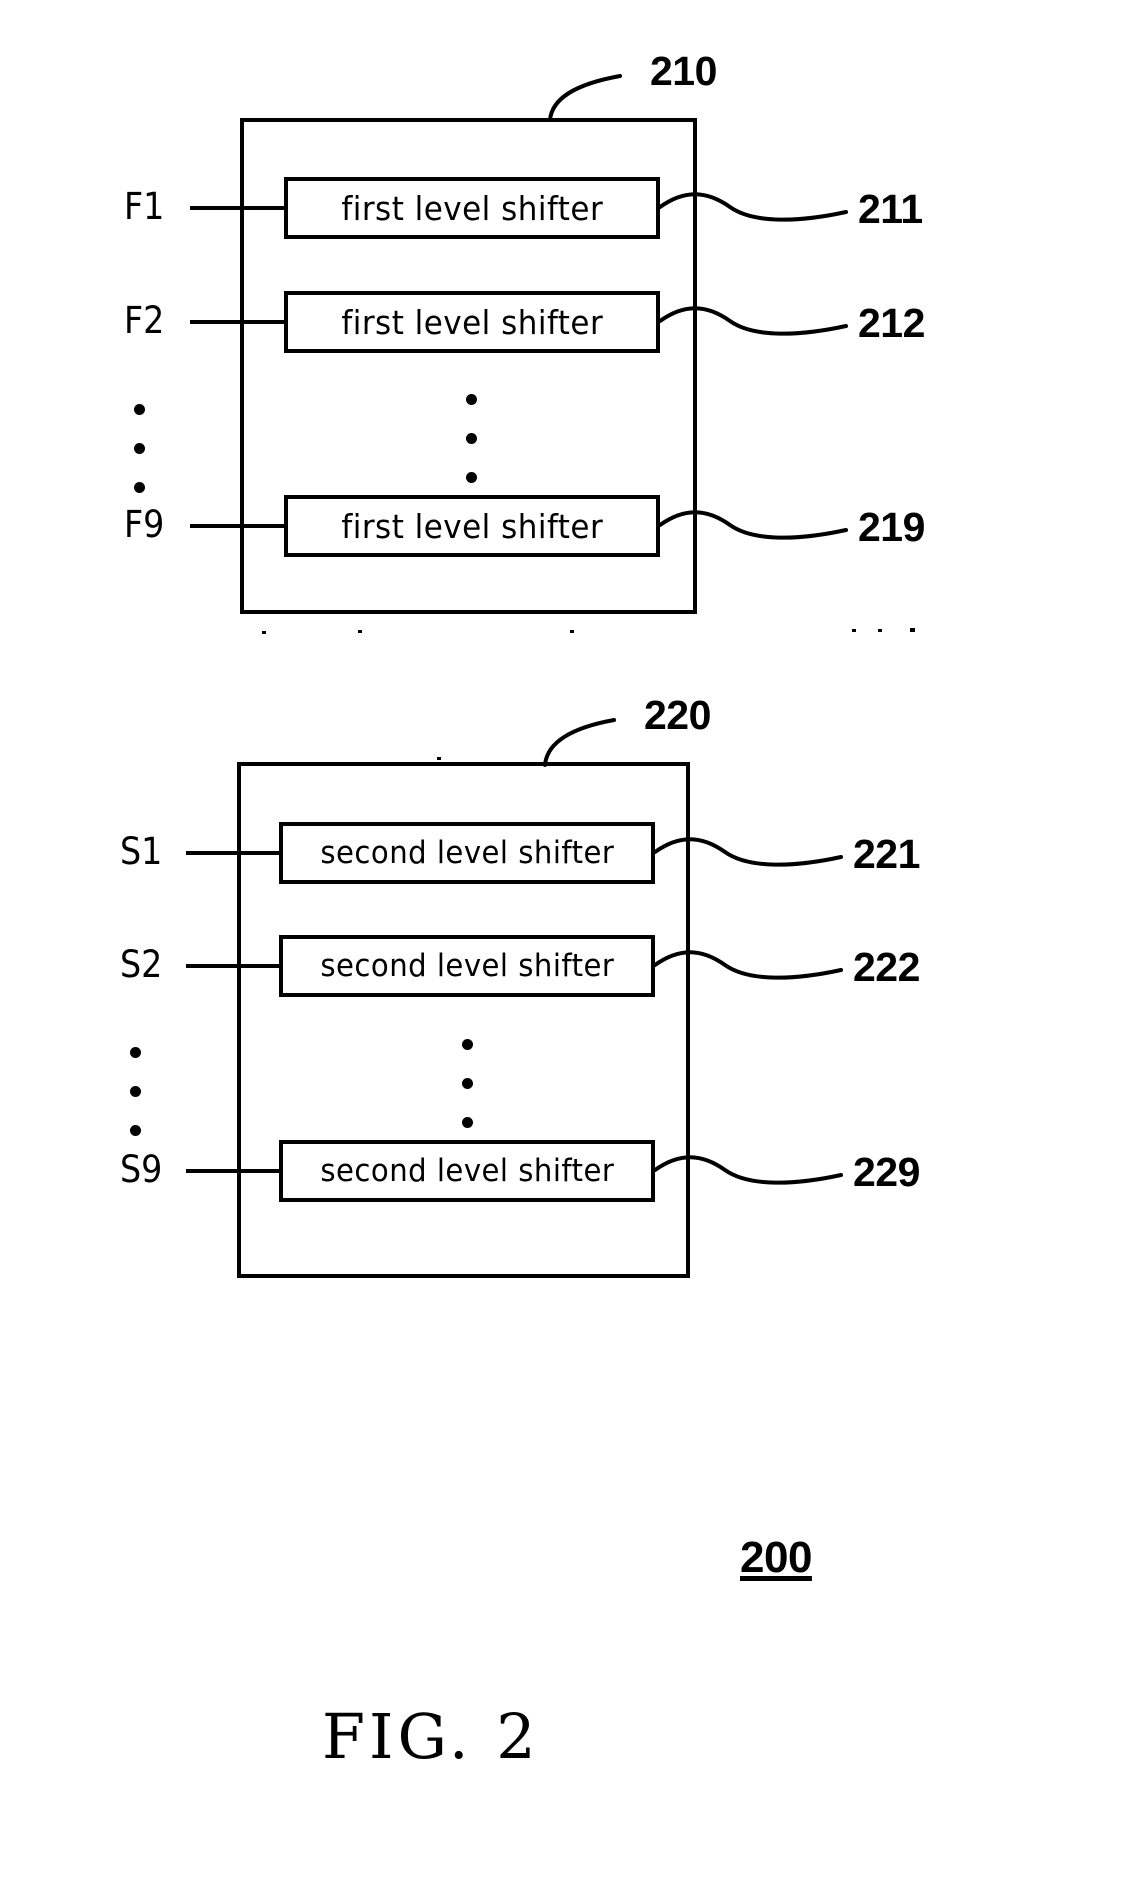 The height and width of the screenshot is (1886, 1124). Describe the element at coordinates (677, 715) in the screenshot. I see `ref-220: 220` at that location.